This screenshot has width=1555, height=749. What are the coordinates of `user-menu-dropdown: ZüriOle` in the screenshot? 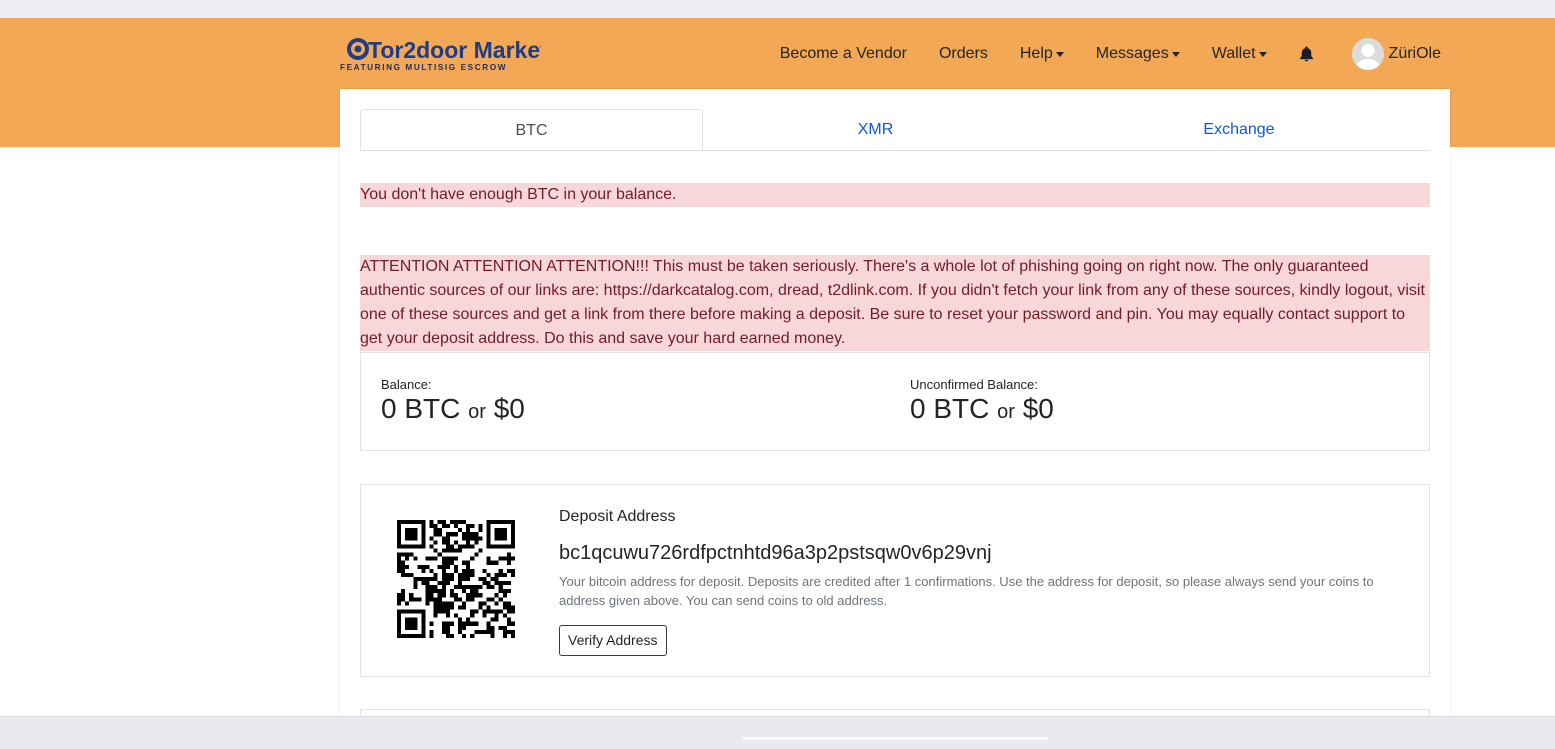 It's located at (1400, 54).